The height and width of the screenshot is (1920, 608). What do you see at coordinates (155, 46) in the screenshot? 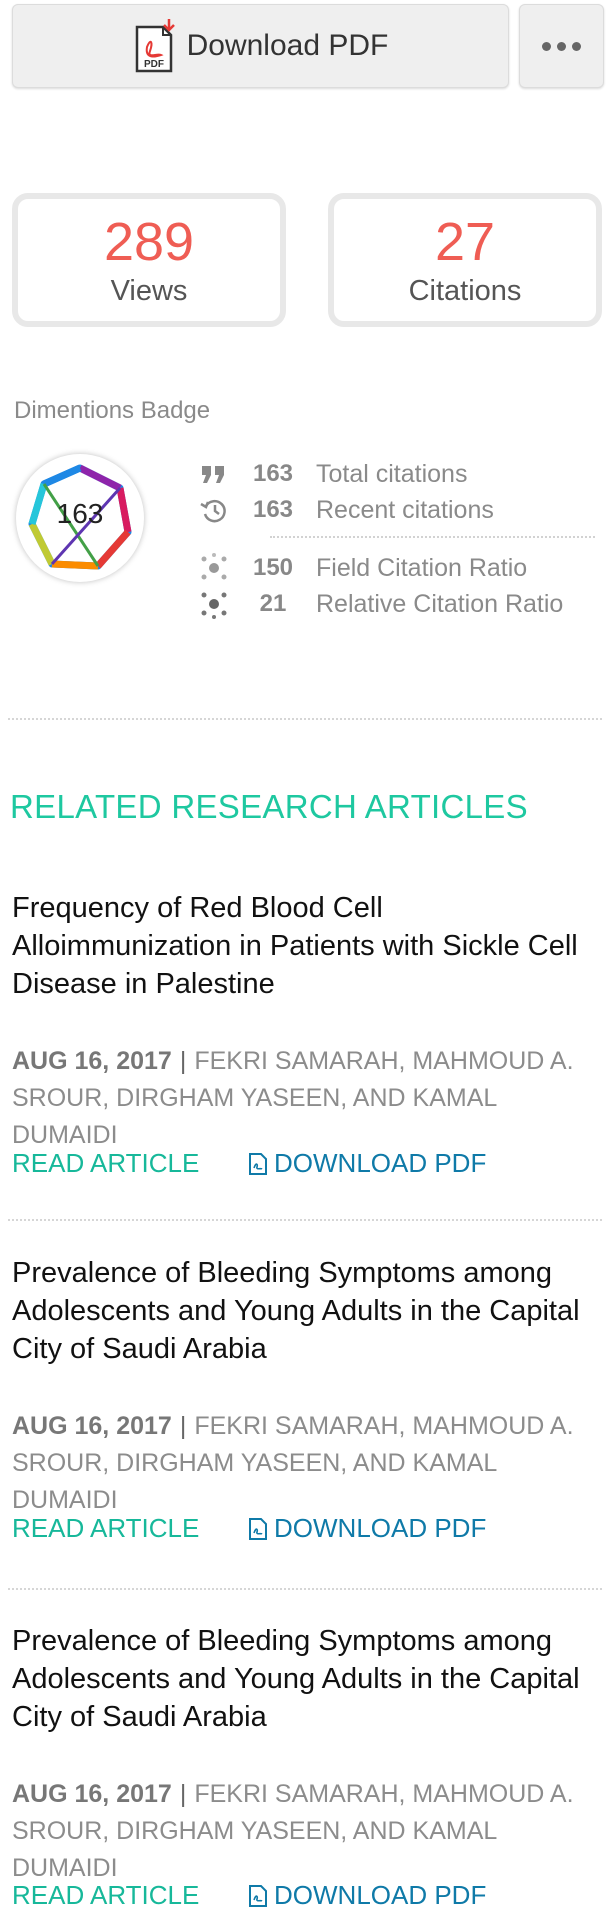
I see `pdf-file-icon: PDF` at bounding box center [155, 46].